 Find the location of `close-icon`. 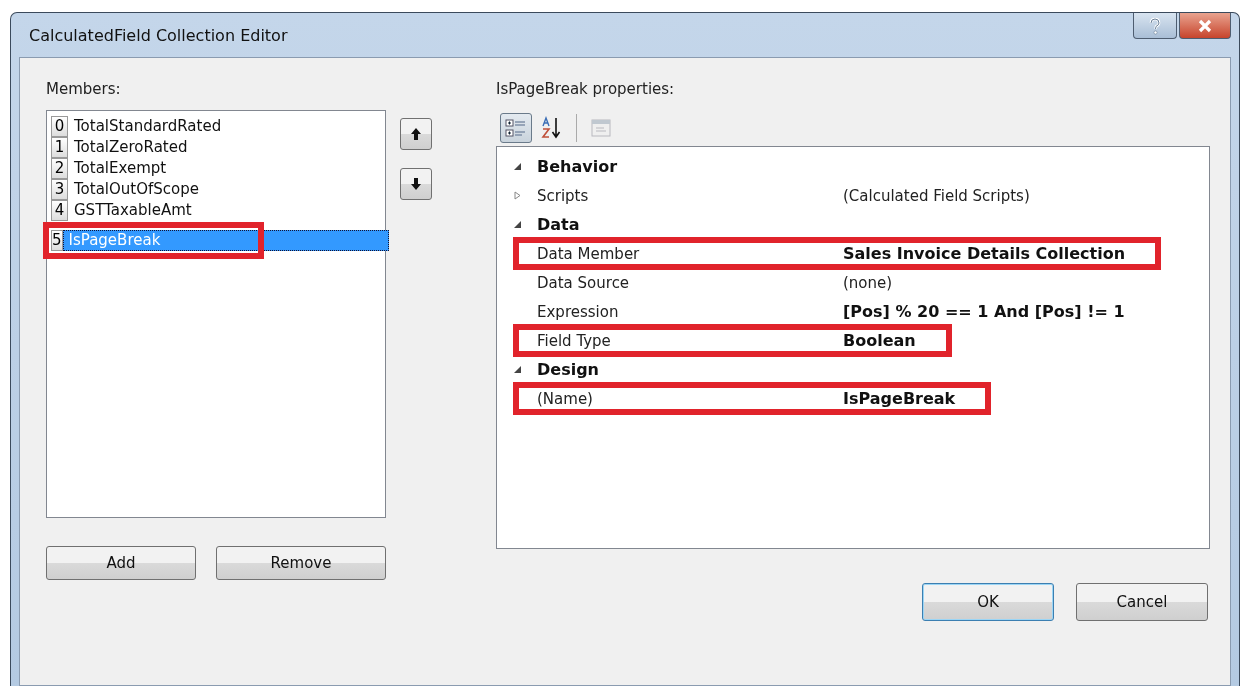

close-icon is located at coordinates (1205, 25).